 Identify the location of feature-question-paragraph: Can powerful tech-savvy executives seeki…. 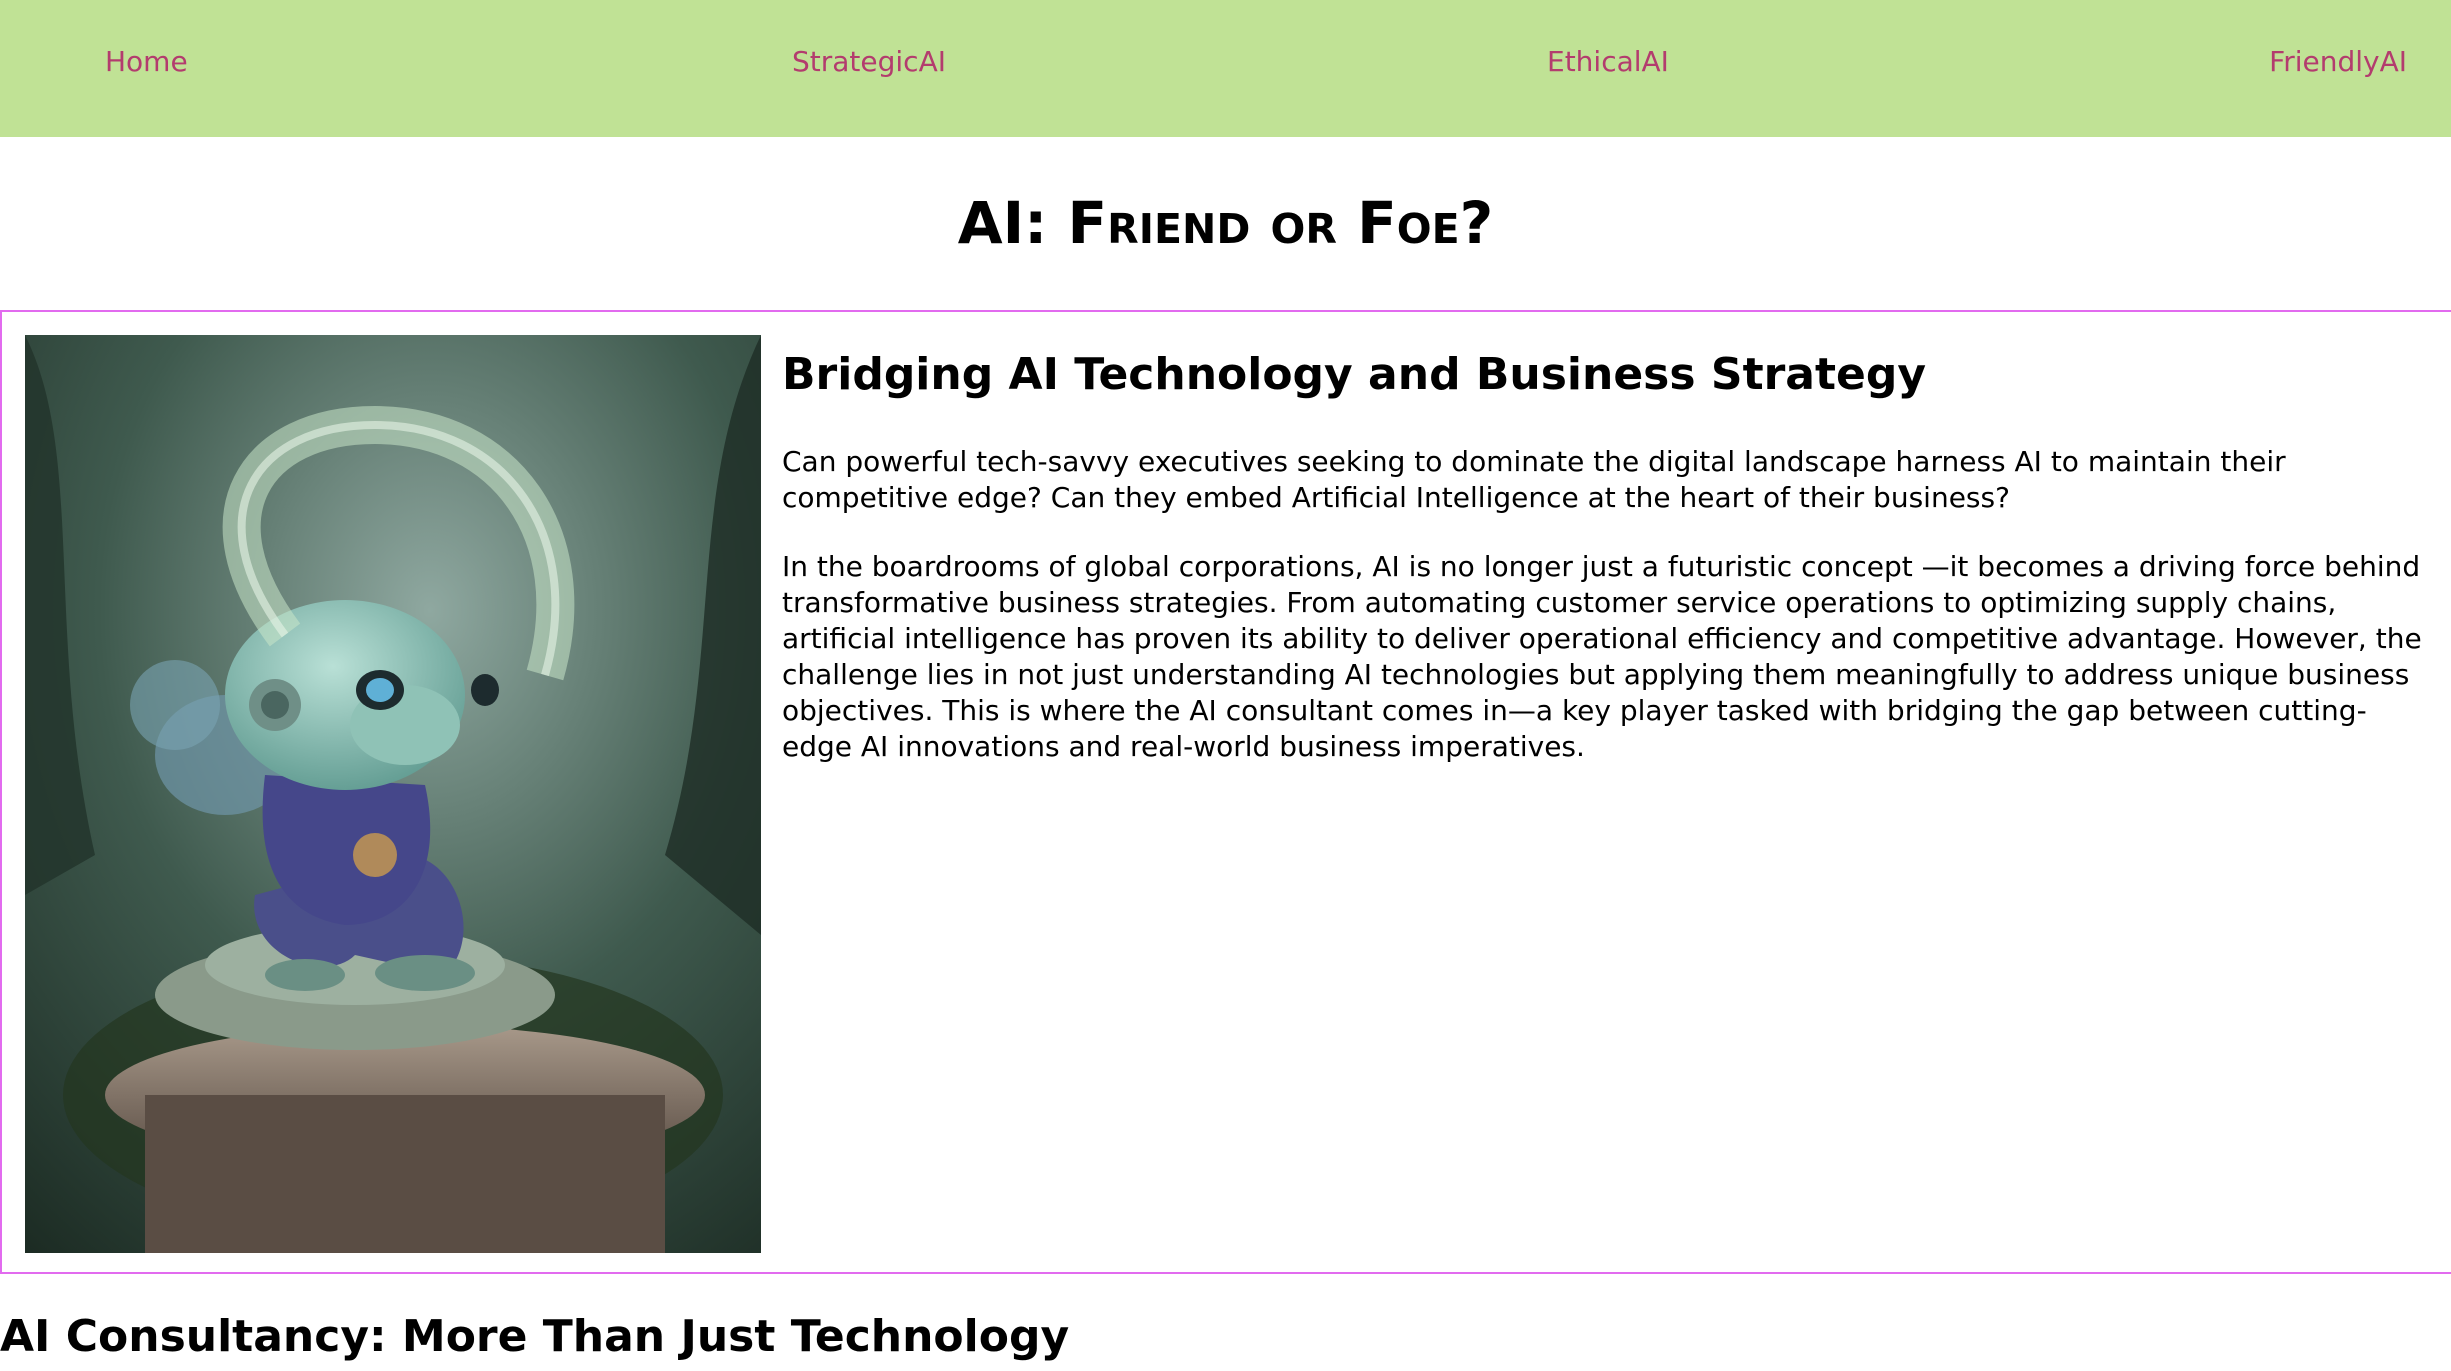
(1534, 479).